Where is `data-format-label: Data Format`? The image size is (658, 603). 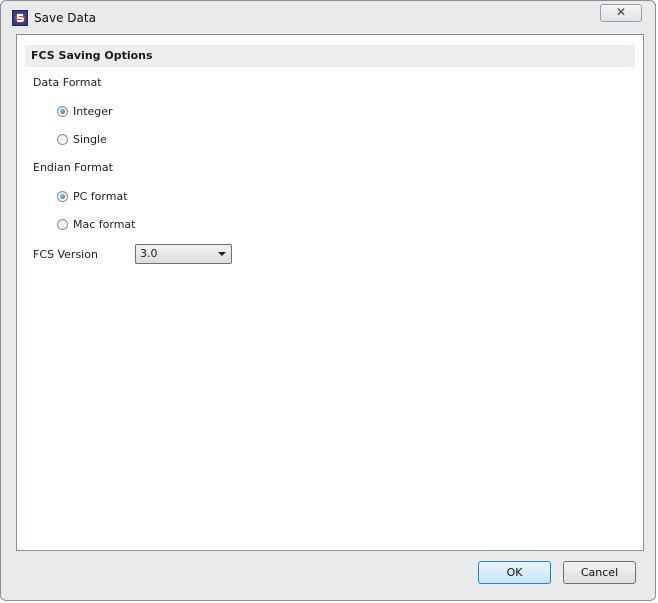 data-format-label: Data Format is located at coordinates (67, 82).